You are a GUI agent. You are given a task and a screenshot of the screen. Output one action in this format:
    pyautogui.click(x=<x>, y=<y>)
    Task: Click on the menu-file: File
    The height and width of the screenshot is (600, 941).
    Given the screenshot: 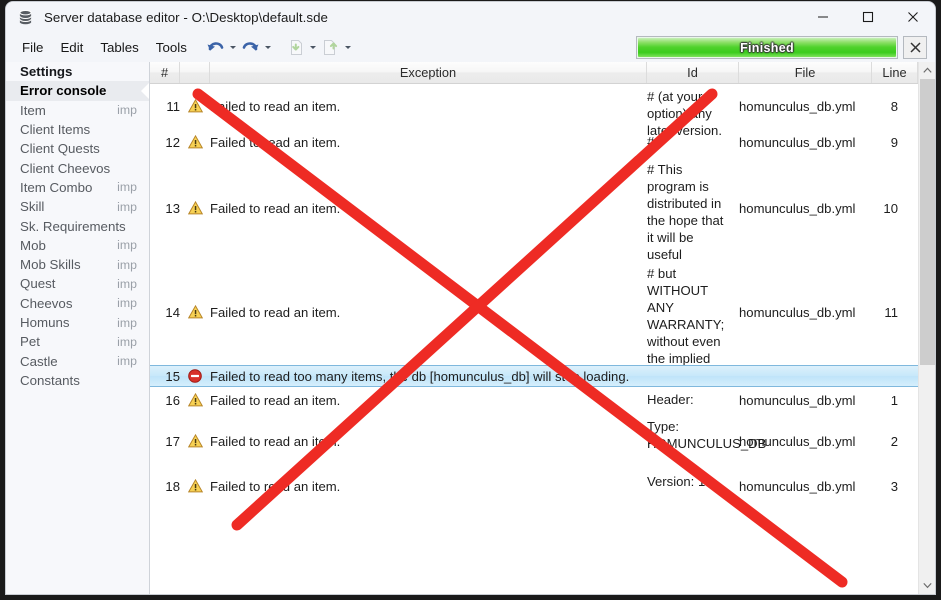 What is the action you would take?
    pyautogui.click(x=32, y=47)
    